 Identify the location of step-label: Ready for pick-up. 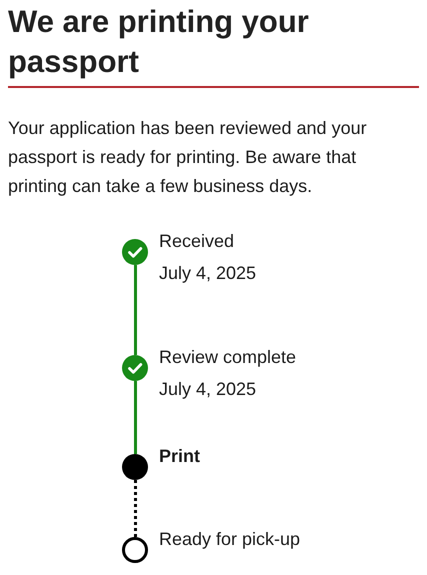
(229, 539).